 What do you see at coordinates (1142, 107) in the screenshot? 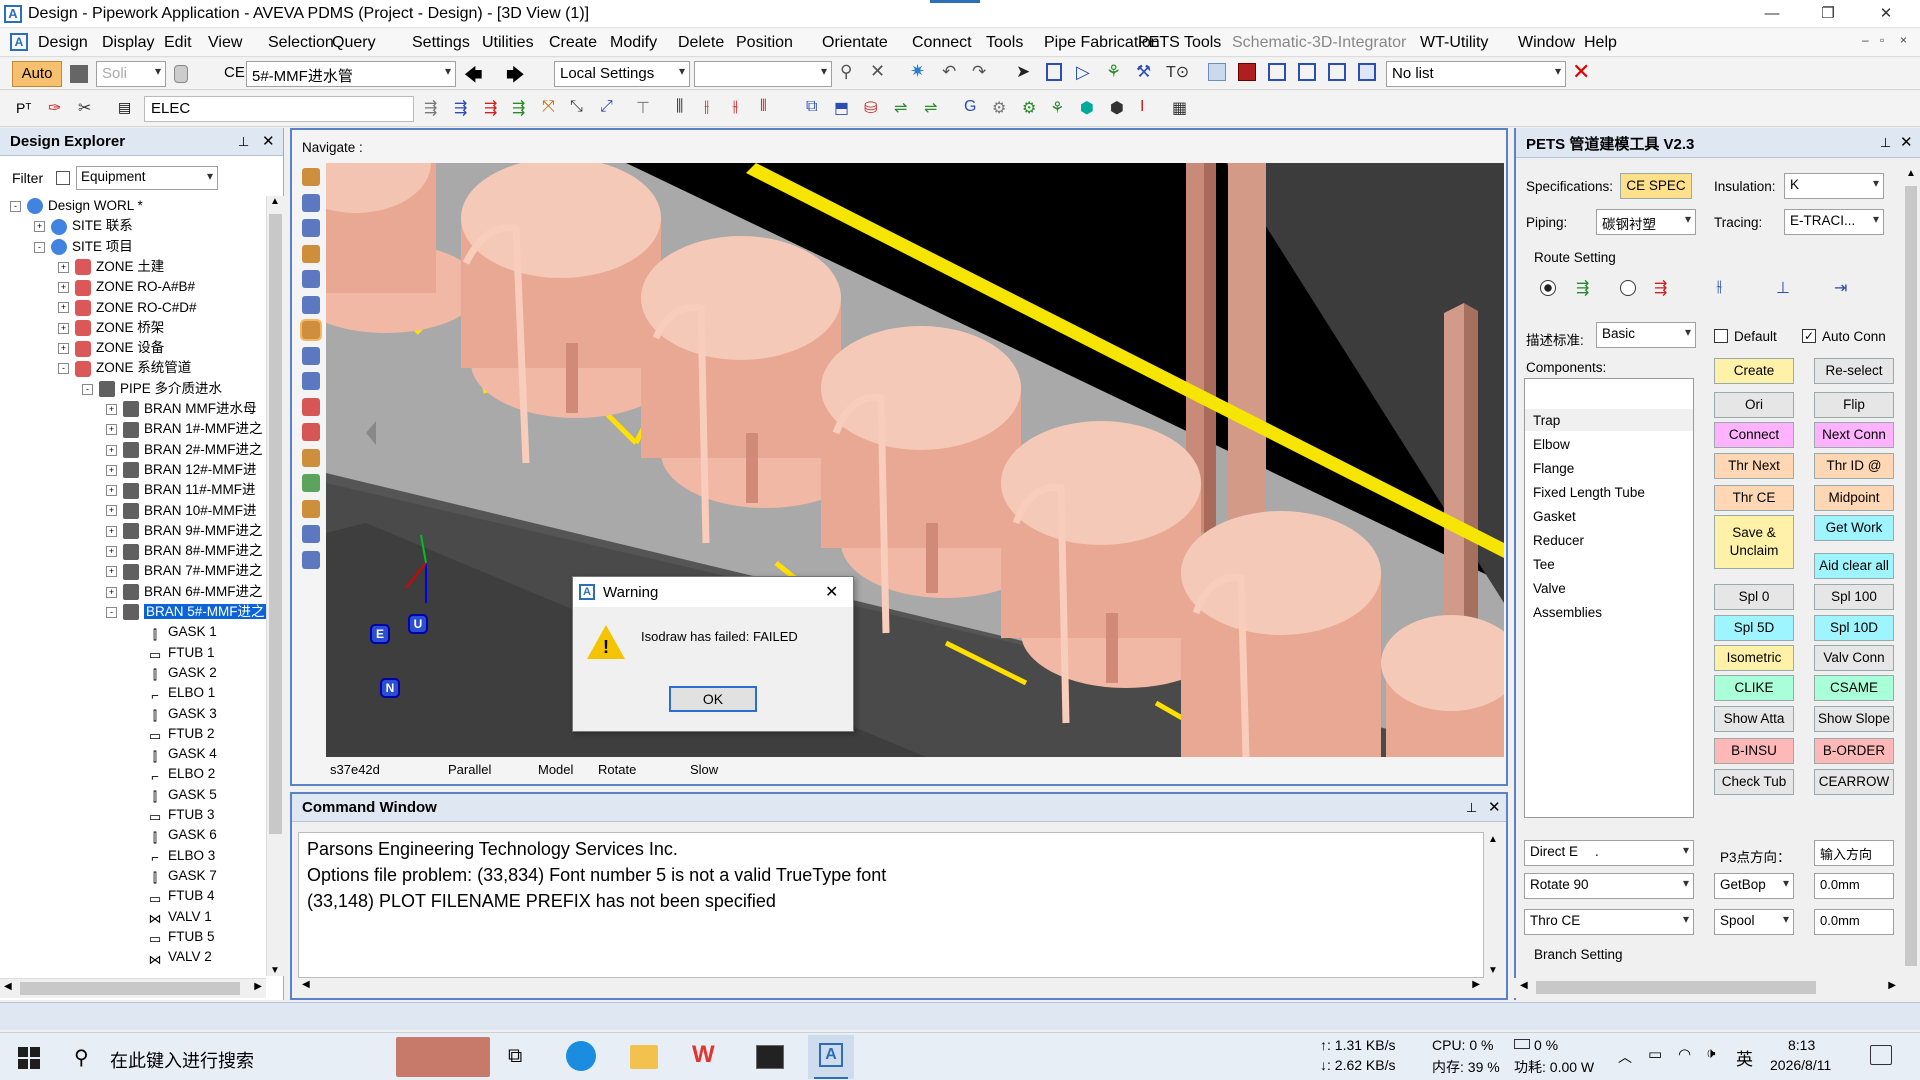
I see `toolbar2-icon-24: I` at bounding box center [1142, 107].